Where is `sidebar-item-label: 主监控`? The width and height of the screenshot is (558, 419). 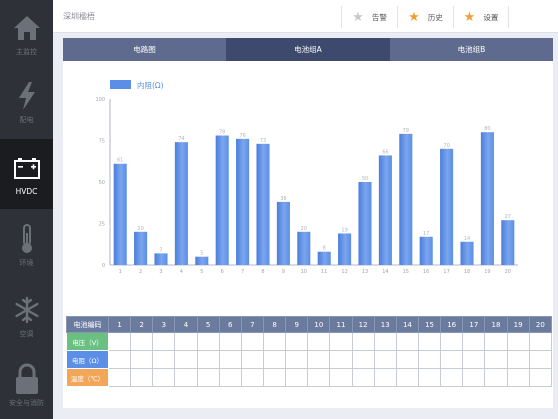 sidebar-item-label: 主监控 is located at coordinates (26, 51).